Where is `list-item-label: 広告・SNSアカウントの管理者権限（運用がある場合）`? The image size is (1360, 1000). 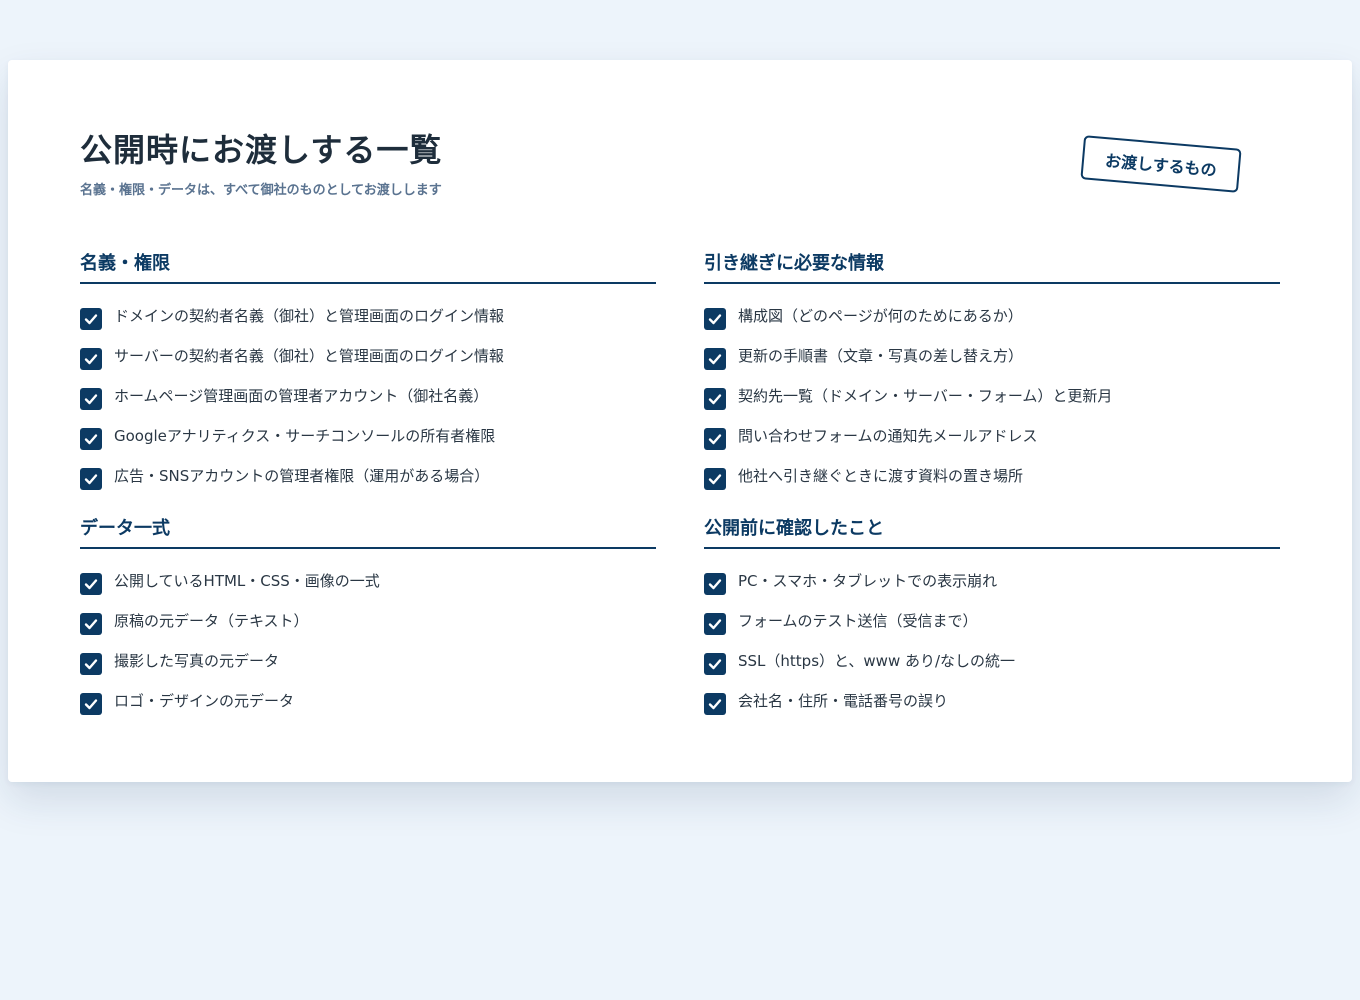 list-item-label: 広告・SNSアカウントの管理者権限（運用がある場合） is located at coordinates (302, 476).